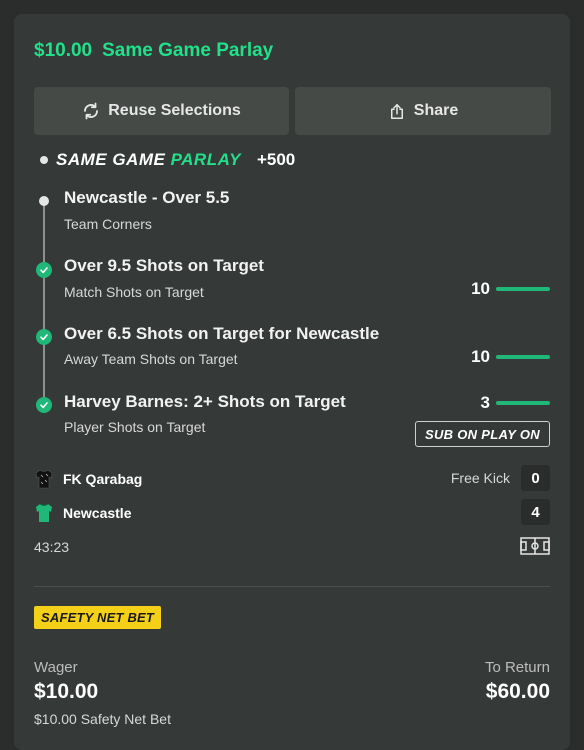  Describe the element at coordinates (436, 110) in the screenshot. I see `share-label: Share` at that location.